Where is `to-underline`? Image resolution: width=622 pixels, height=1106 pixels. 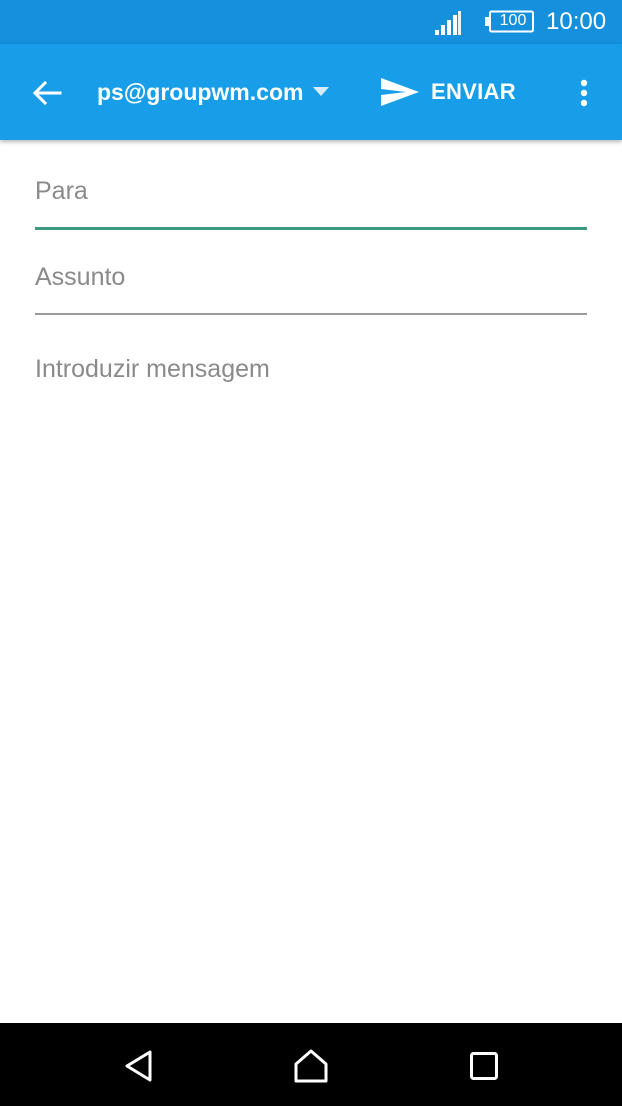 to-underline is located at coordinates (311, 228).